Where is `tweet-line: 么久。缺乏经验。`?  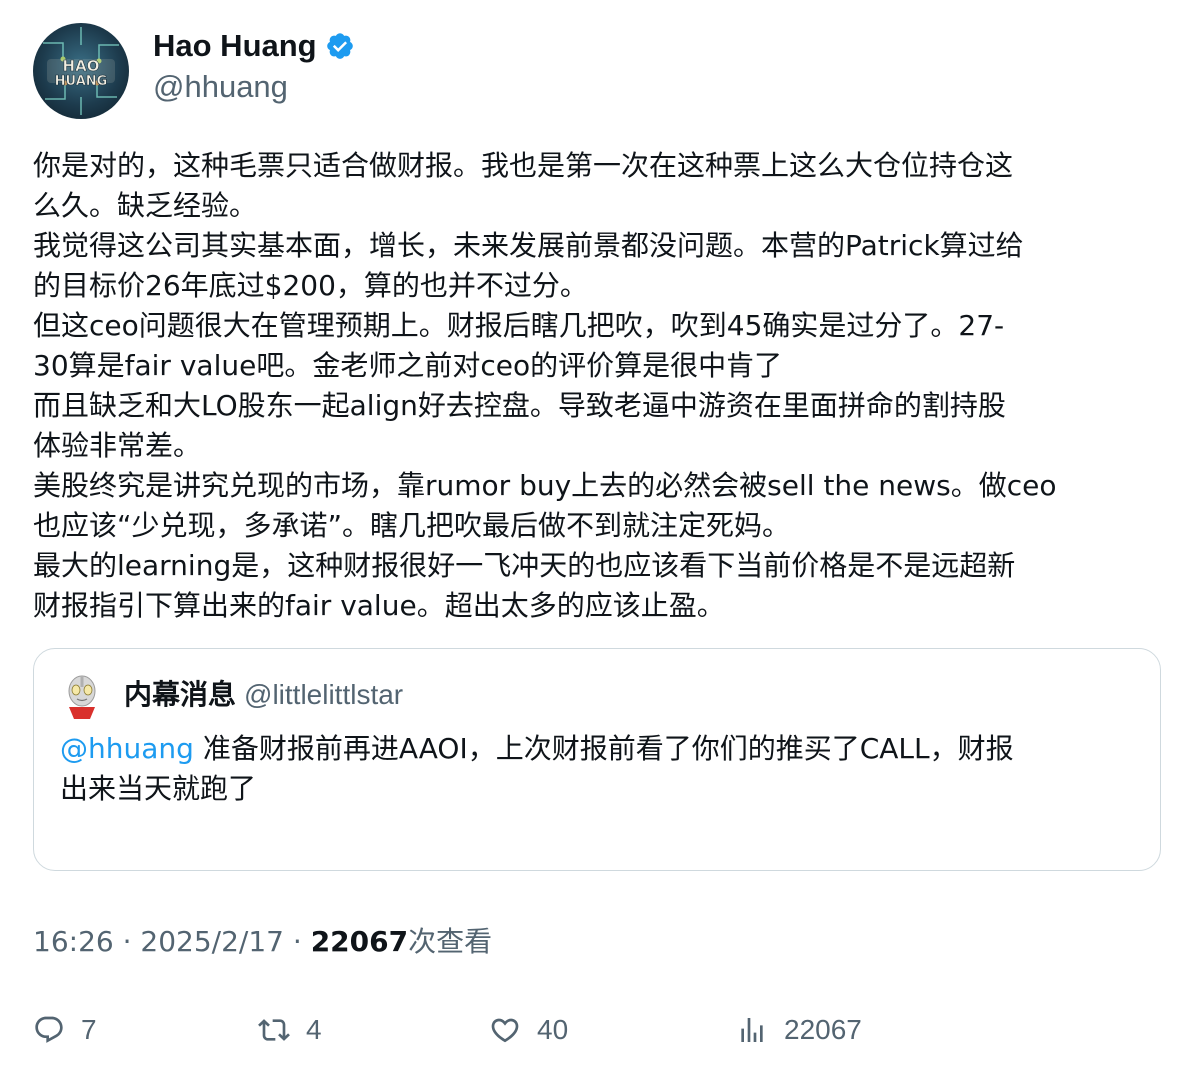 tweet-line: 么久。缺乏经验。 is located at coordinates (145, 205).